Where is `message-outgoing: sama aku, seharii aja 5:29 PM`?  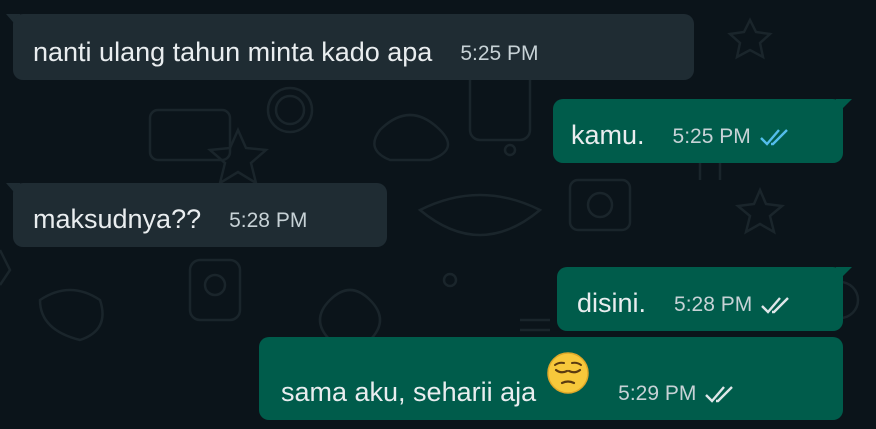
message-outgoing: sama aku, seharii aja 5:29 PM is located at coordinates (551, 378).